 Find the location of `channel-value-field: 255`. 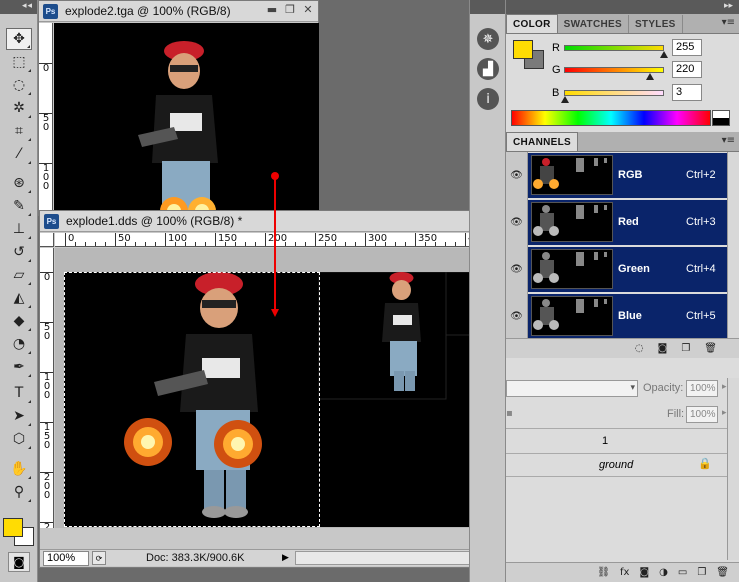

channel-value-field: 255 is located at coordinates (687, 47).